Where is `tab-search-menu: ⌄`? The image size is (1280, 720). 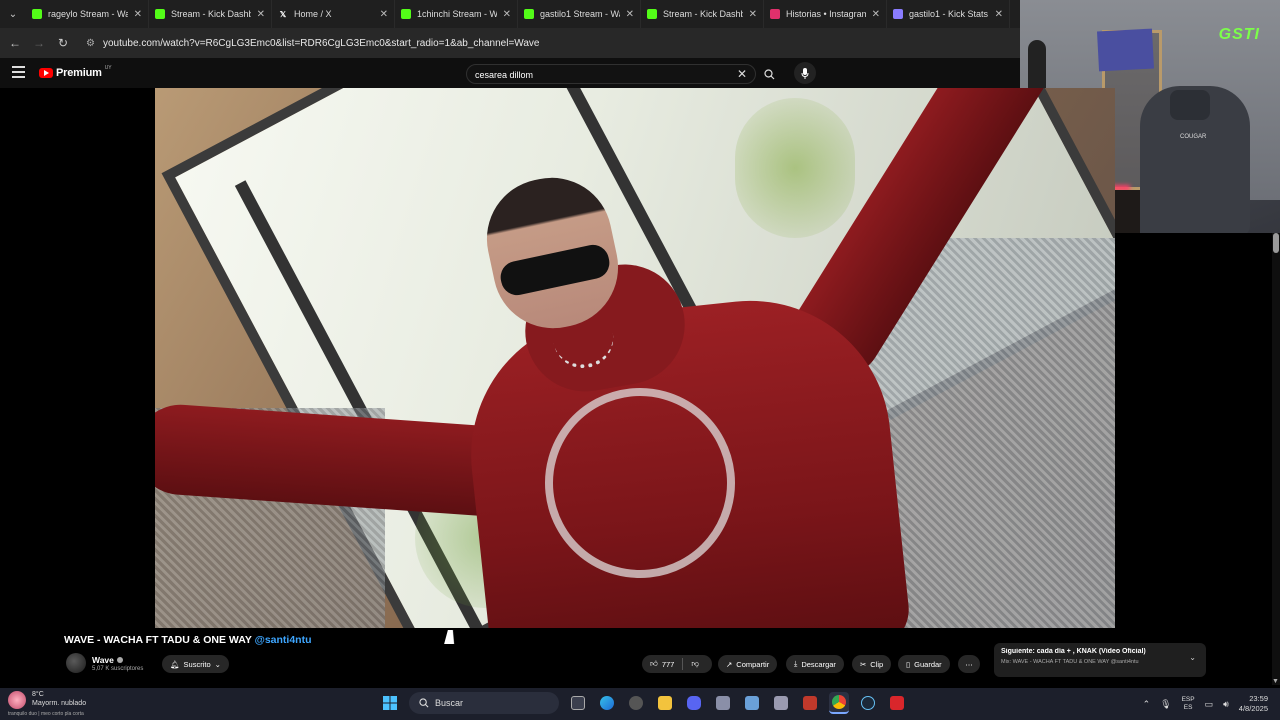 tab-search-menu: ⌄ is located at coordinates (13, 14).